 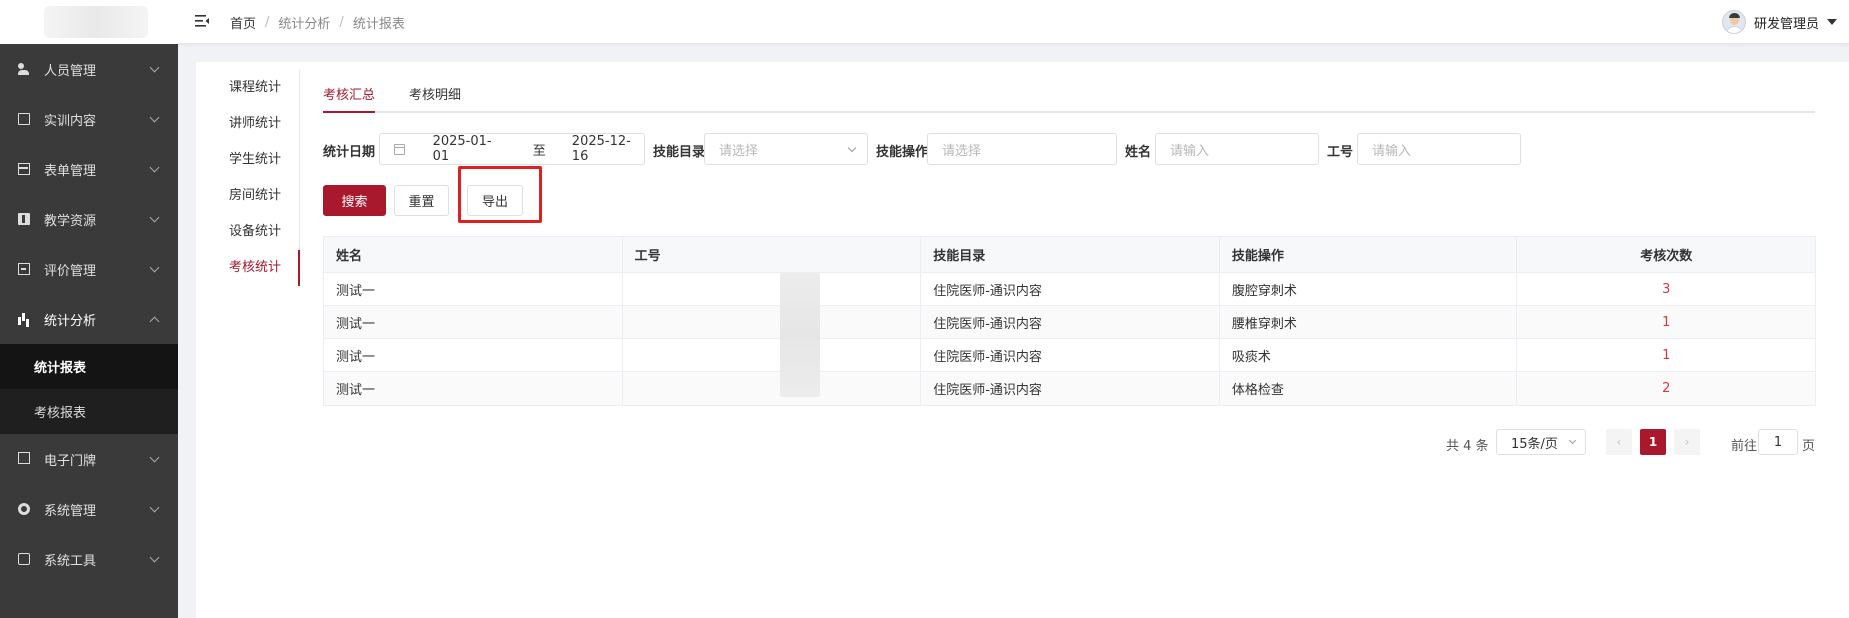 What do you see at coordinates (304, 22) in the screenshot?
I see `breadcrumb-statistics: 统计分析` at bounding box center [304, 22].